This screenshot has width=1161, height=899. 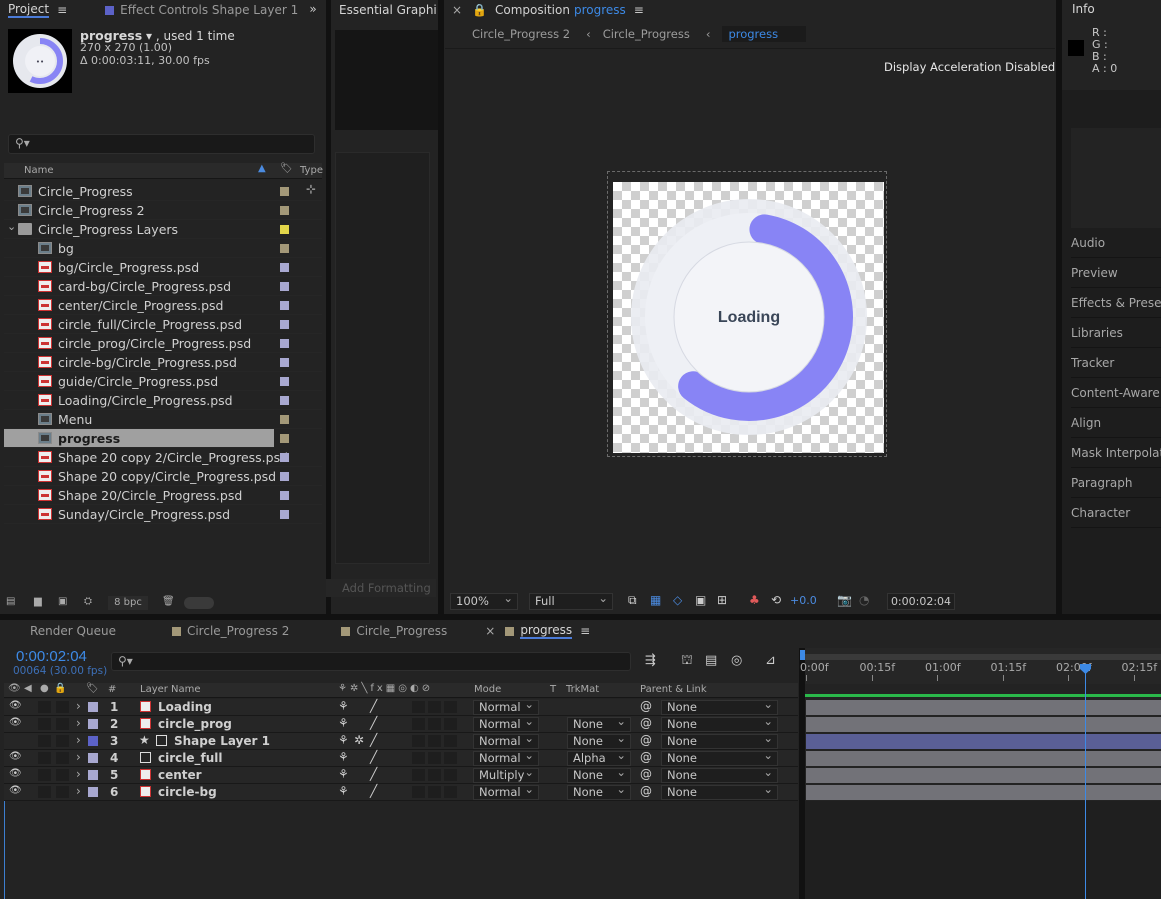 I want to click on layer-name: circle_full, so click(x=190, y=758).